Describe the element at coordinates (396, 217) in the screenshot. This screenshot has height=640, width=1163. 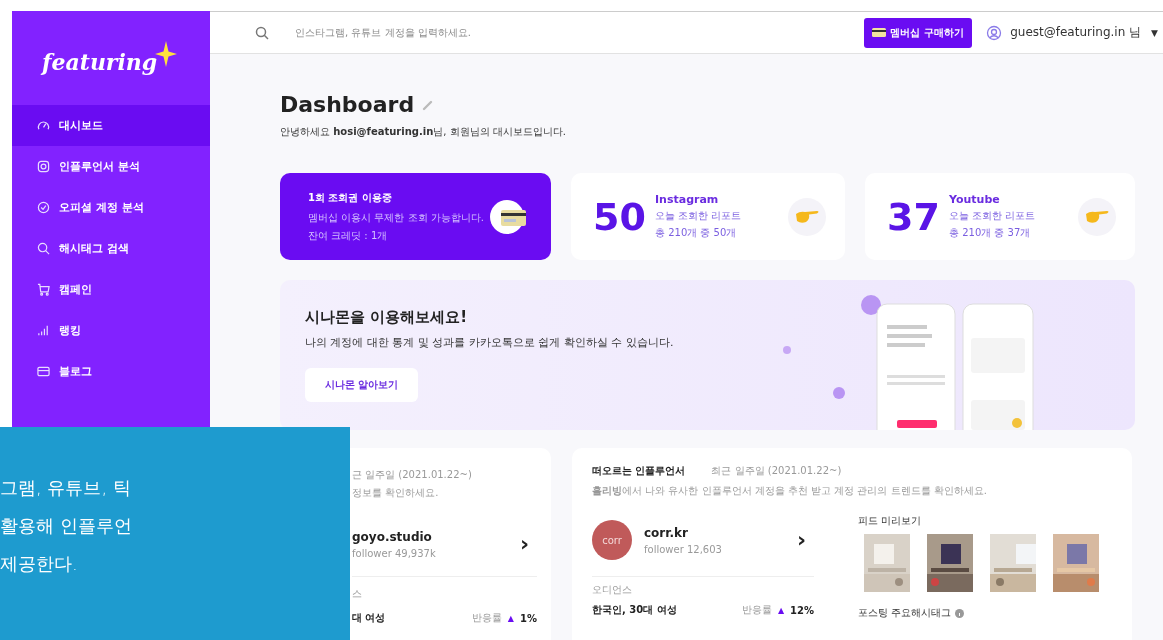
I see `credit-text: 멤버십 이용시 무제한 조회 가능합니다.` at that location.